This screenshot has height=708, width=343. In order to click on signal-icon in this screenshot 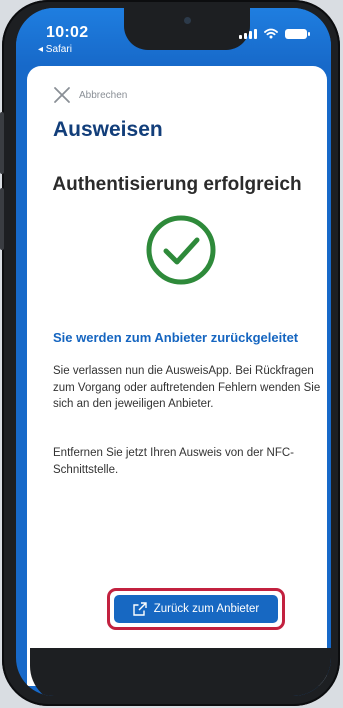, I will do `click(248, 34)`.